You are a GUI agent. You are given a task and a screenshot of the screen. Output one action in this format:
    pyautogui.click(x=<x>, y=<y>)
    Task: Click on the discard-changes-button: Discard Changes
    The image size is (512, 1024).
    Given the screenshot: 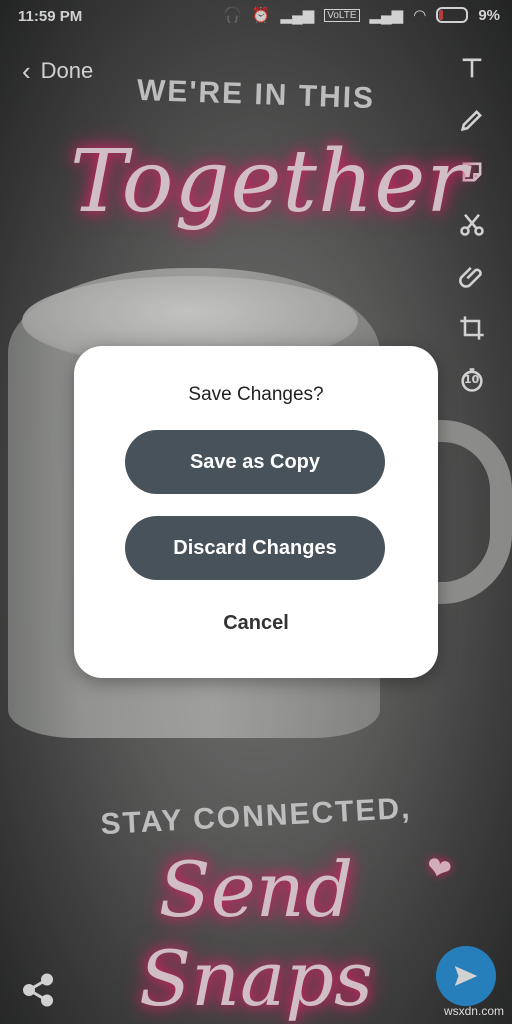 What is the action you would take?
    pyautogui.click(x=255, y=548)
    